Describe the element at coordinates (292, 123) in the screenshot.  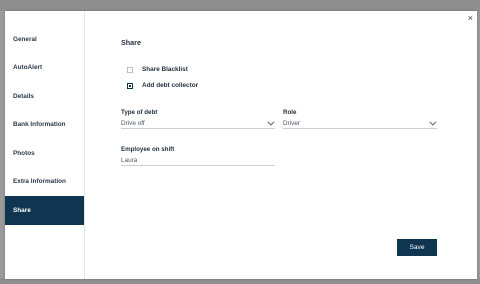
I see `role-value: Driver` at that location.